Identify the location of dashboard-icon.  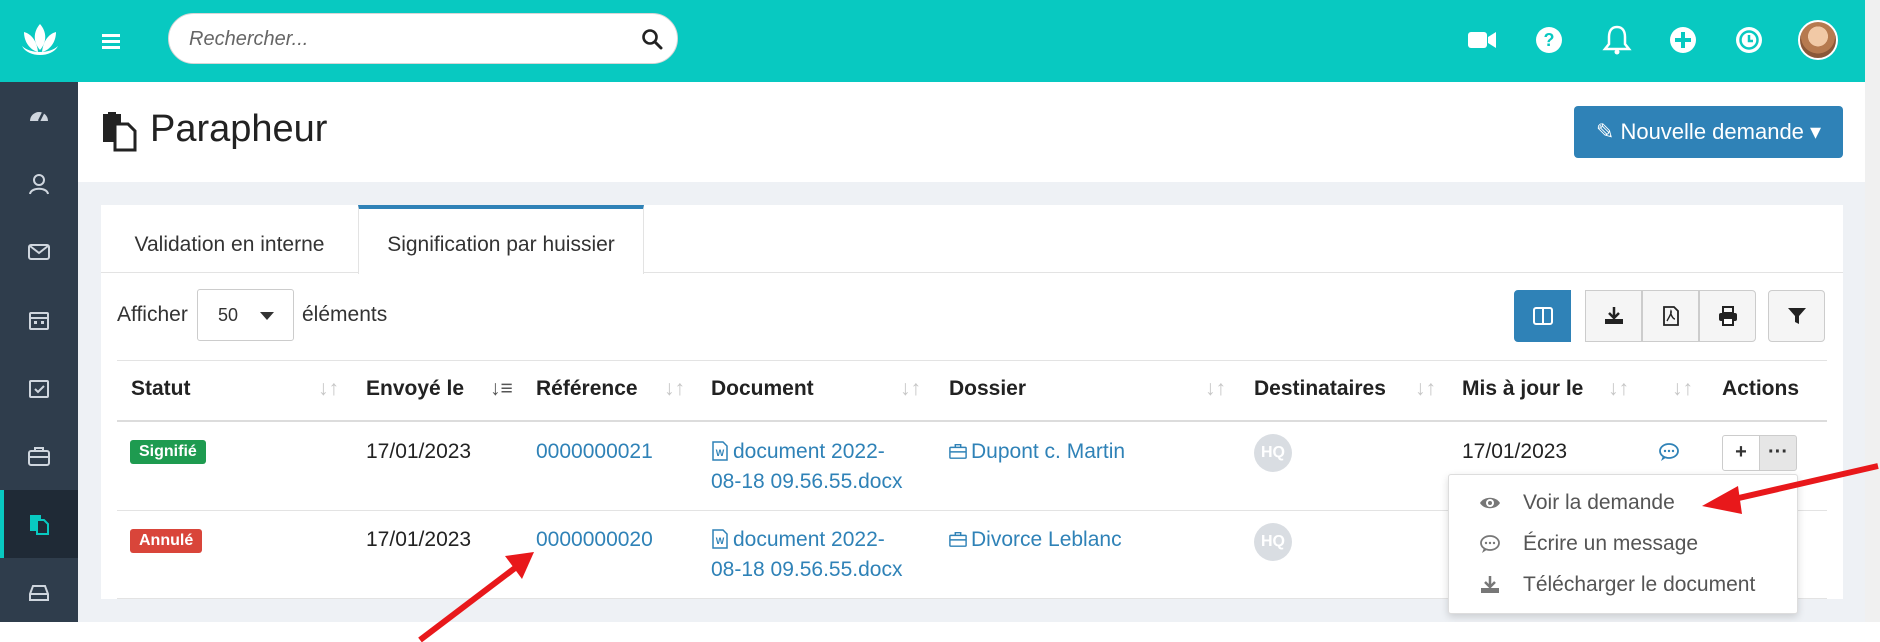
(39, 117).